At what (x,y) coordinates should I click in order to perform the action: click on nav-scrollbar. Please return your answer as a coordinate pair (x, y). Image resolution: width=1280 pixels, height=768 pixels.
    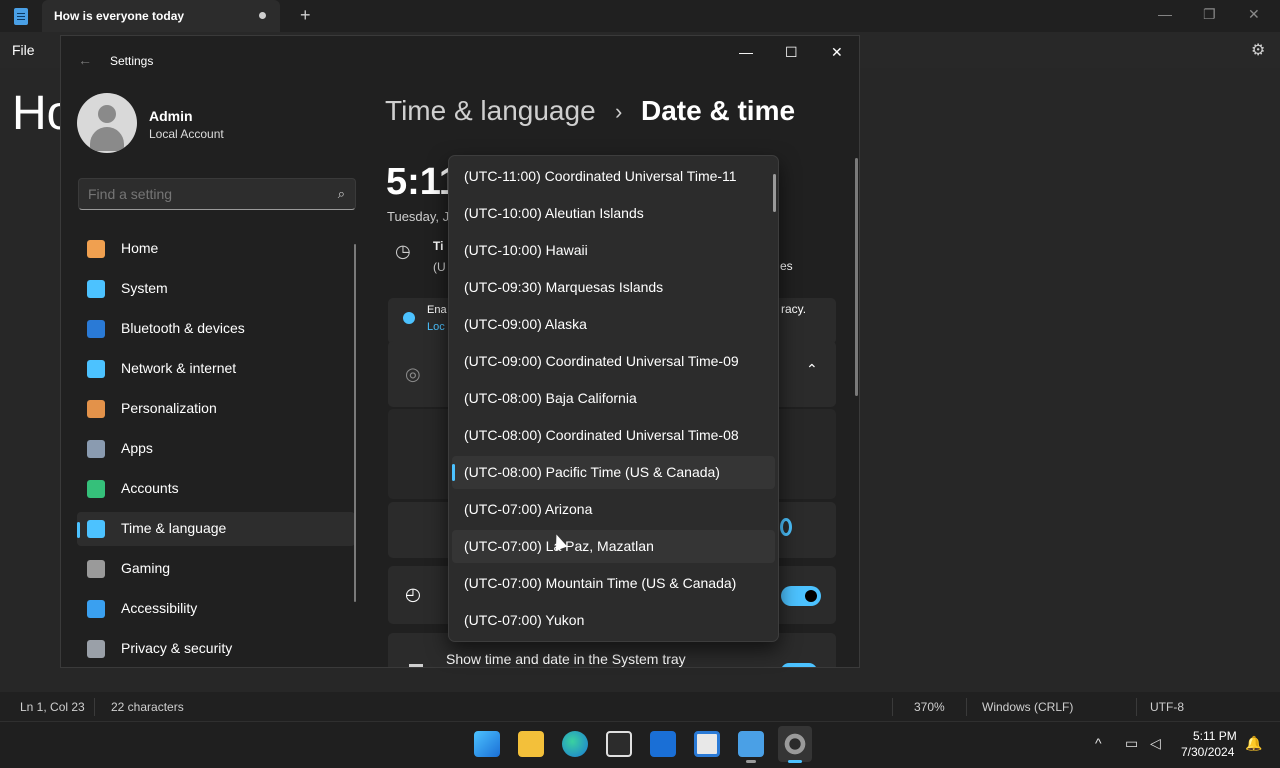
    Looking at the image, I should click on (355, 423).